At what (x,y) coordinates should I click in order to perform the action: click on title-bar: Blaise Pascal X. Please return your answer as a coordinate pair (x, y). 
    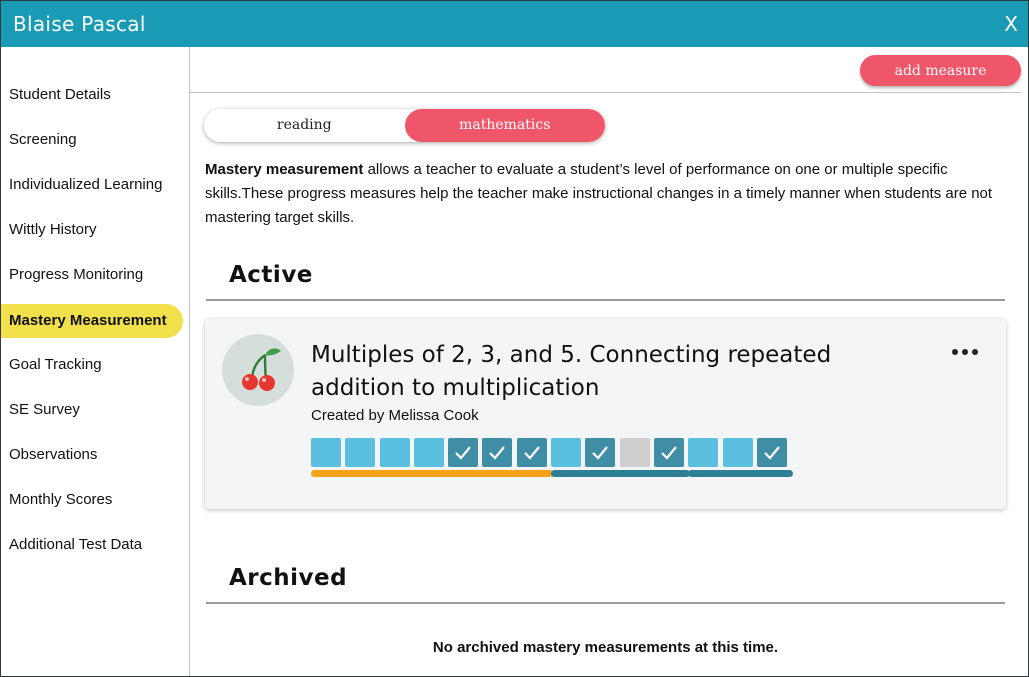
    Looking at the image, I should click on (514, 24).